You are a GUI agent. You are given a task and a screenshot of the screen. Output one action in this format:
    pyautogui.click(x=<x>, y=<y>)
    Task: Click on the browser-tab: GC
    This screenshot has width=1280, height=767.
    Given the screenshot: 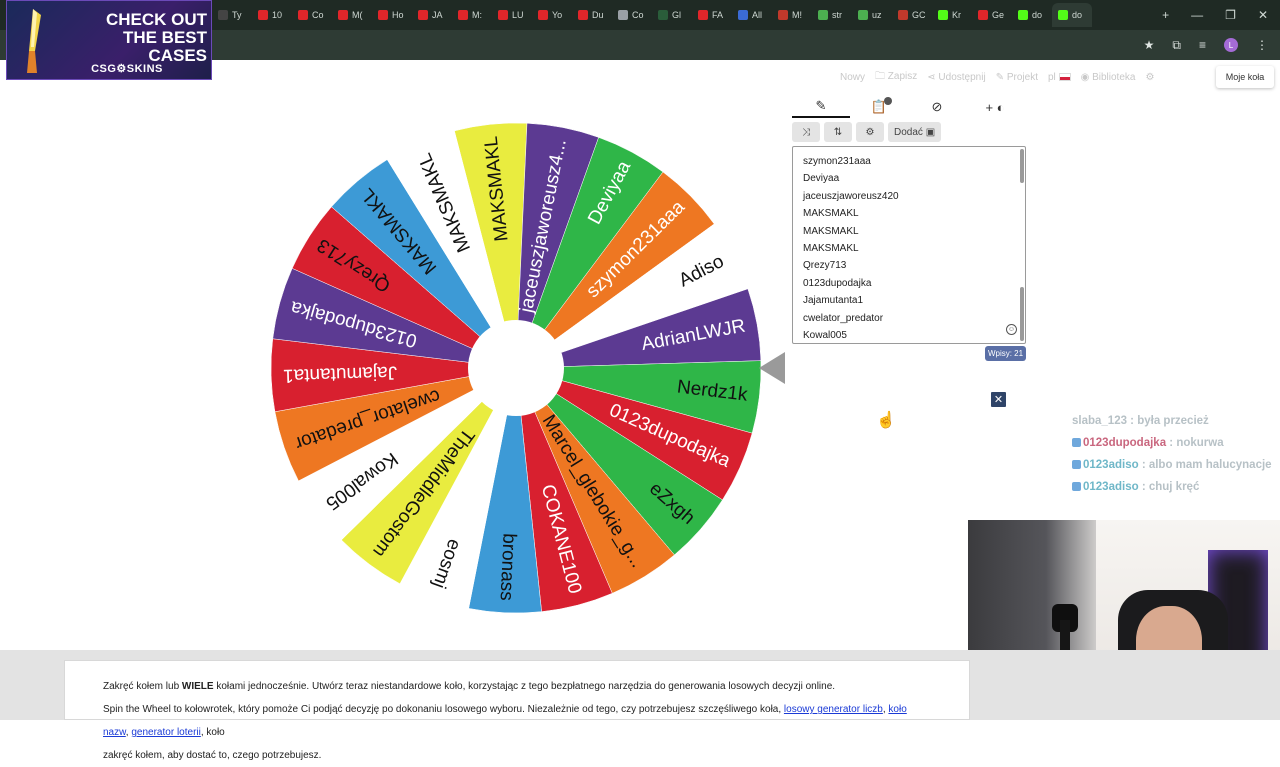 What is the action you would take?
    pyautogui.click(x=912, y=15)
    